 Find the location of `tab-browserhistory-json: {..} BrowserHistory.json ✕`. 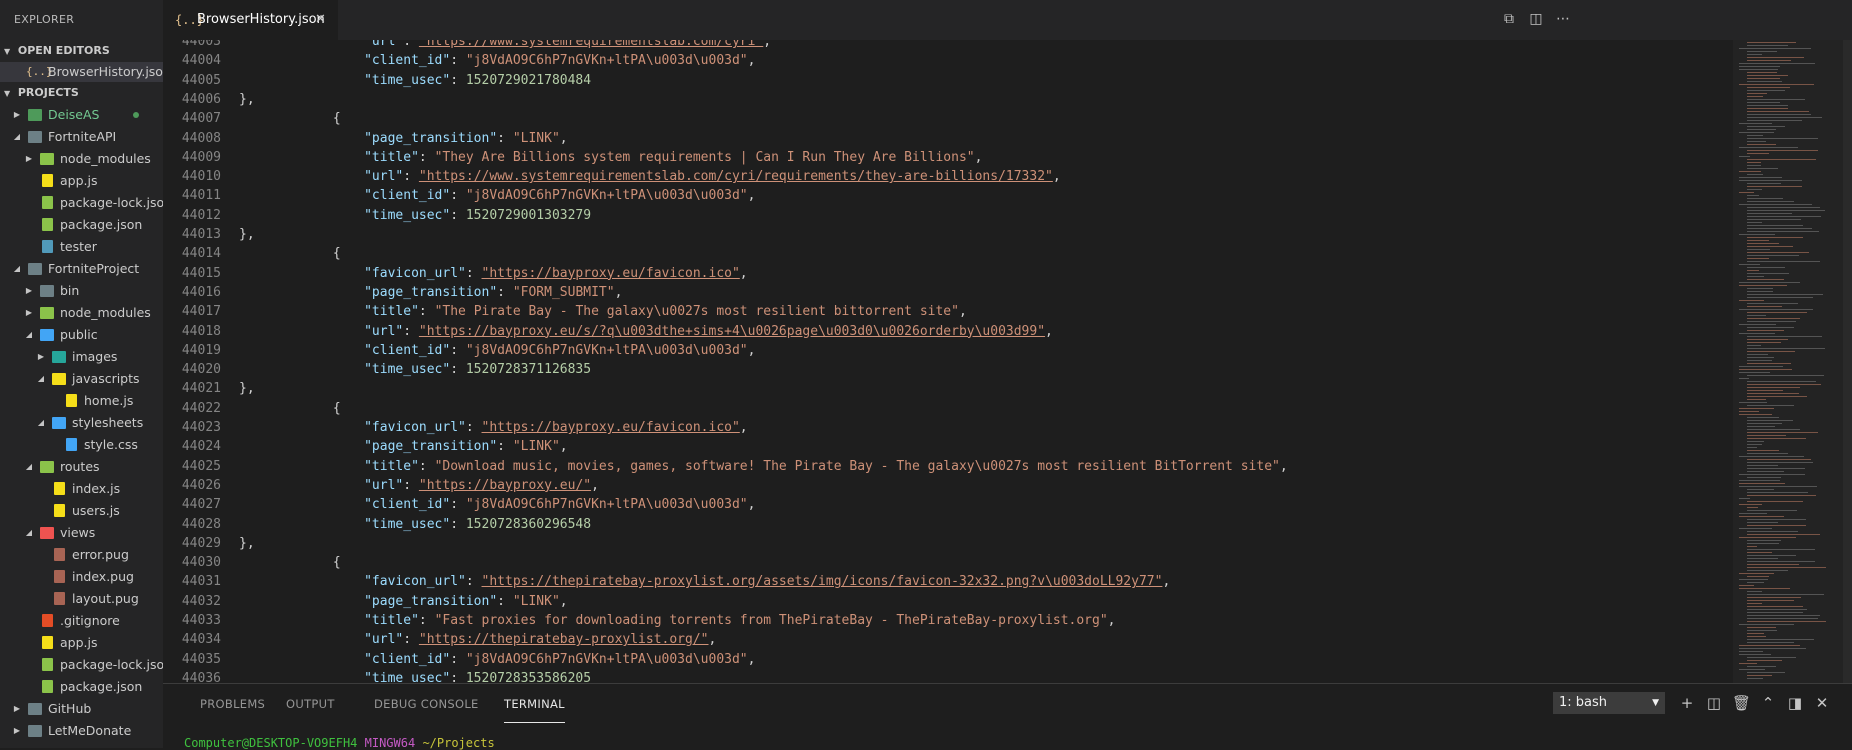

tab-browserhistory-json: {..} BrowserHistory.json ✕ is located at coordinates (250, 20).